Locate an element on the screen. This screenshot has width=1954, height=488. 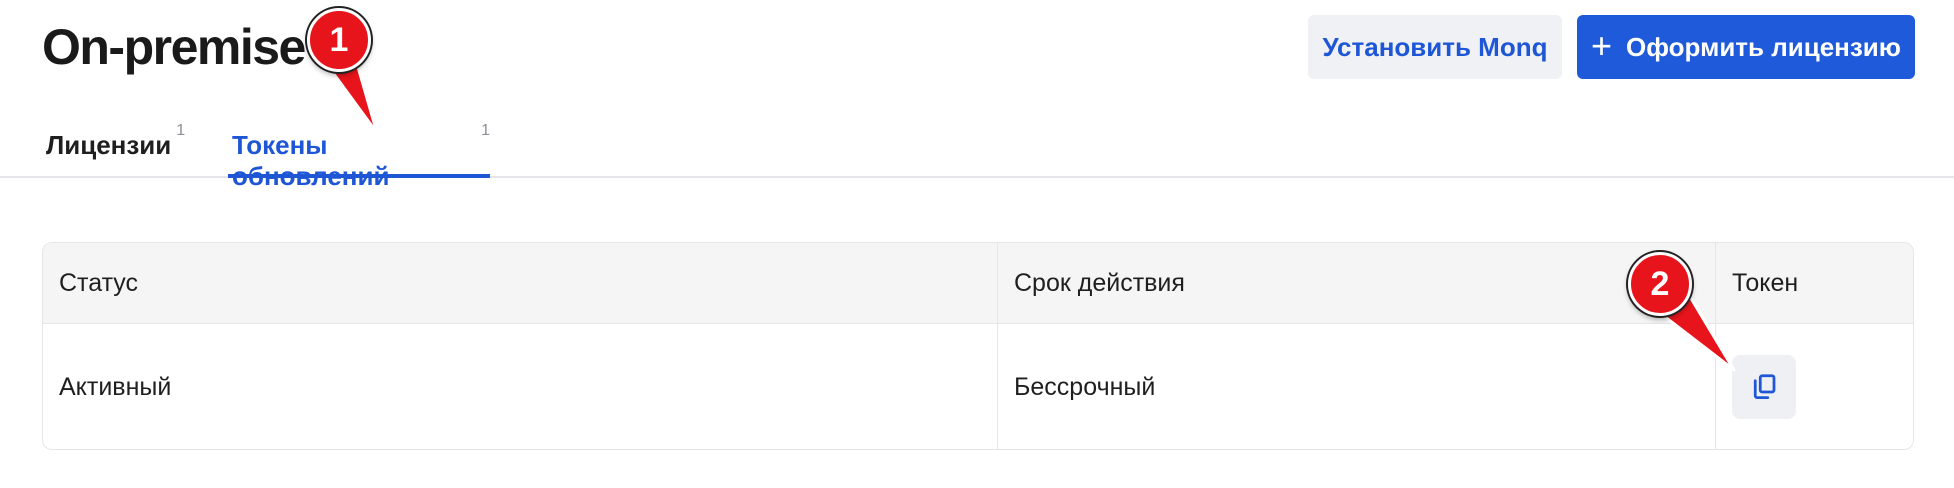
get-license-button: + Оформить лицензию is located at coordinates (1746, 47).